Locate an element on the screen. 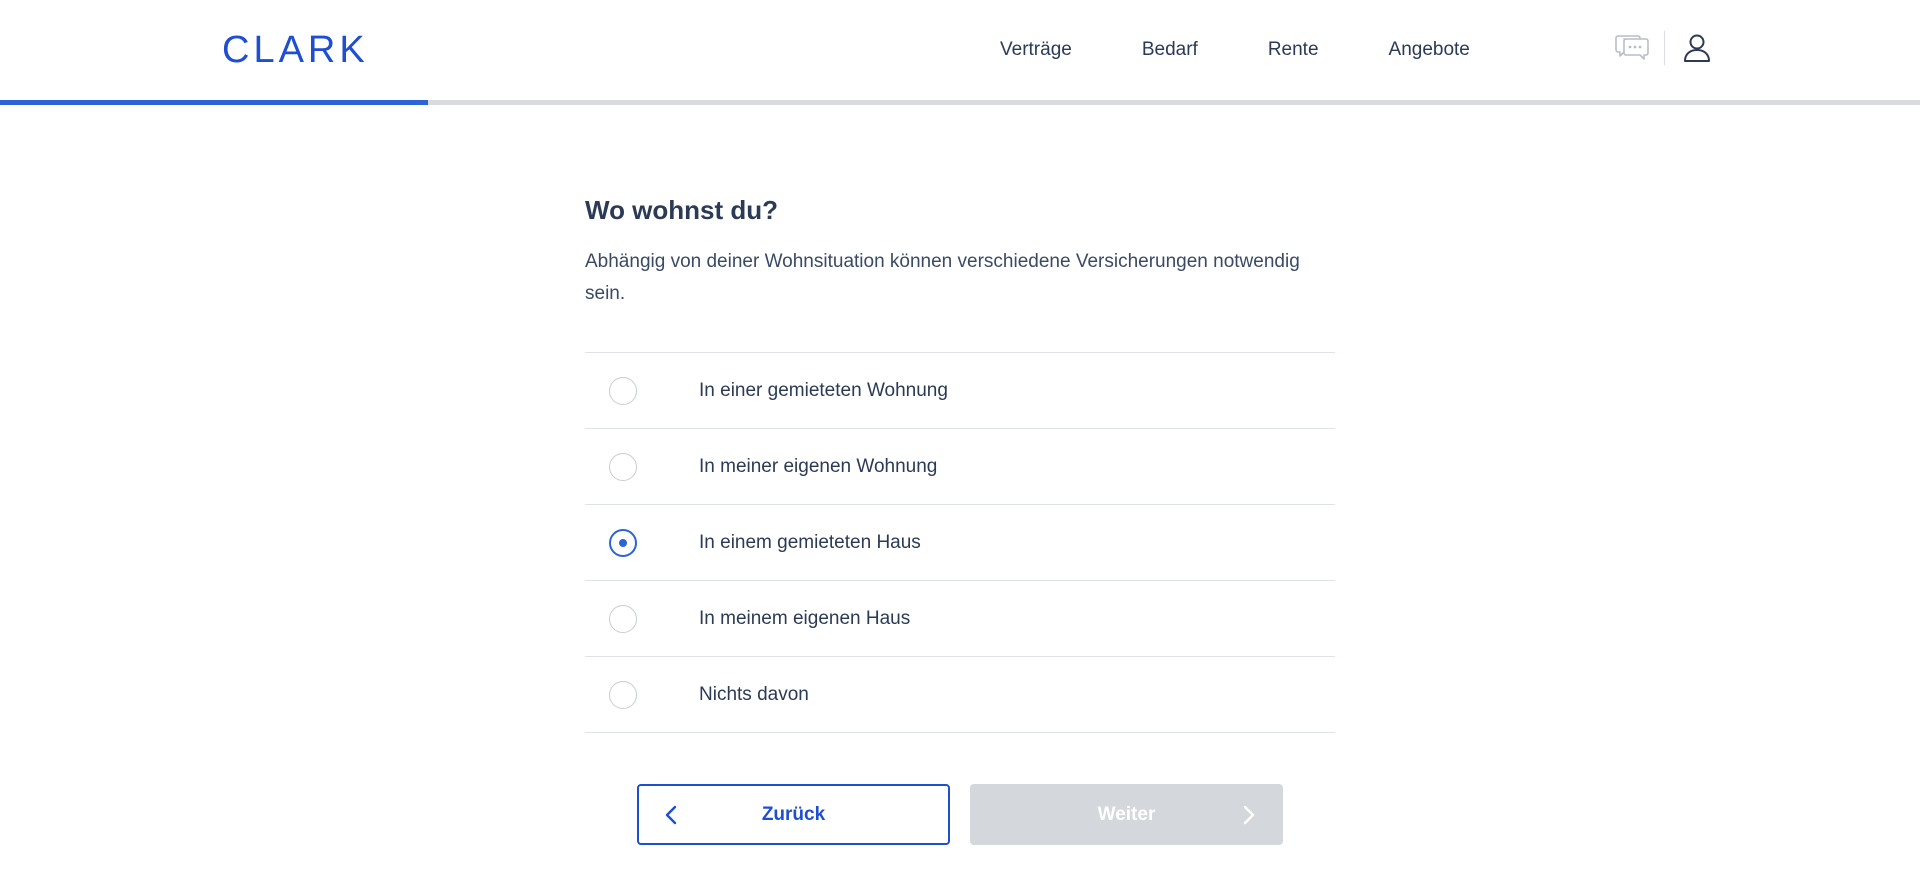  chevron-right-icon is located at coordinates (1249, 815).